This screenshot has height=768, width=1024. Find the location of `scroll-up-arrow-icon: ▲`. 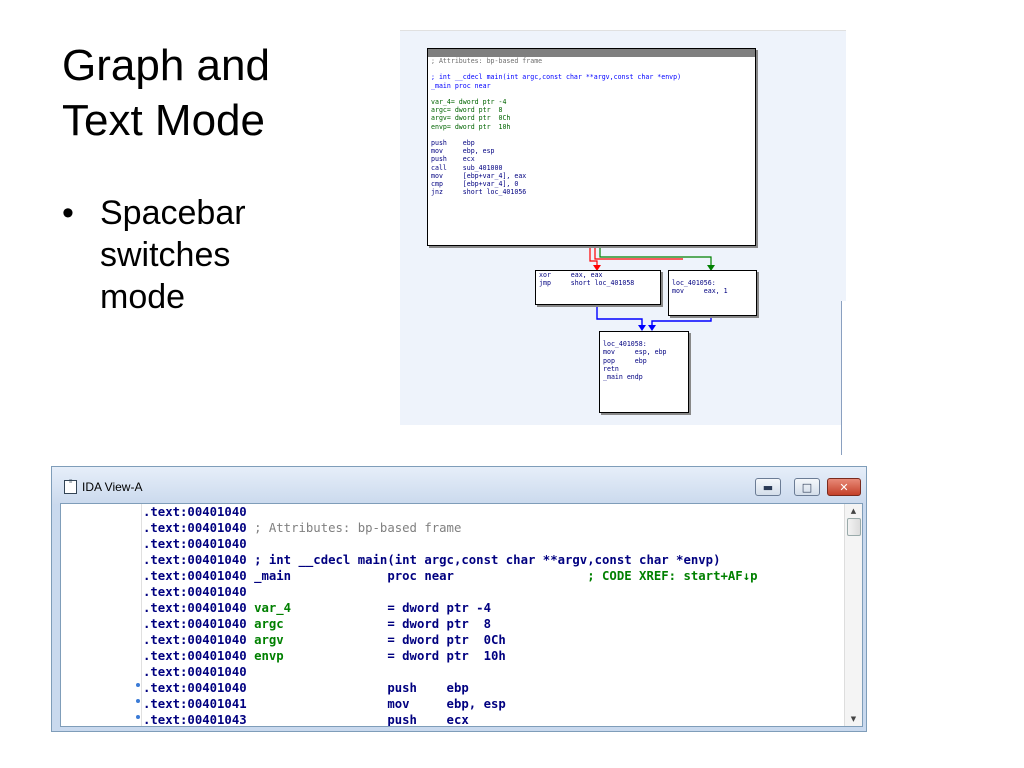

scroll-up-arrow-icon: ▲ is located at coordinates (853, 511).